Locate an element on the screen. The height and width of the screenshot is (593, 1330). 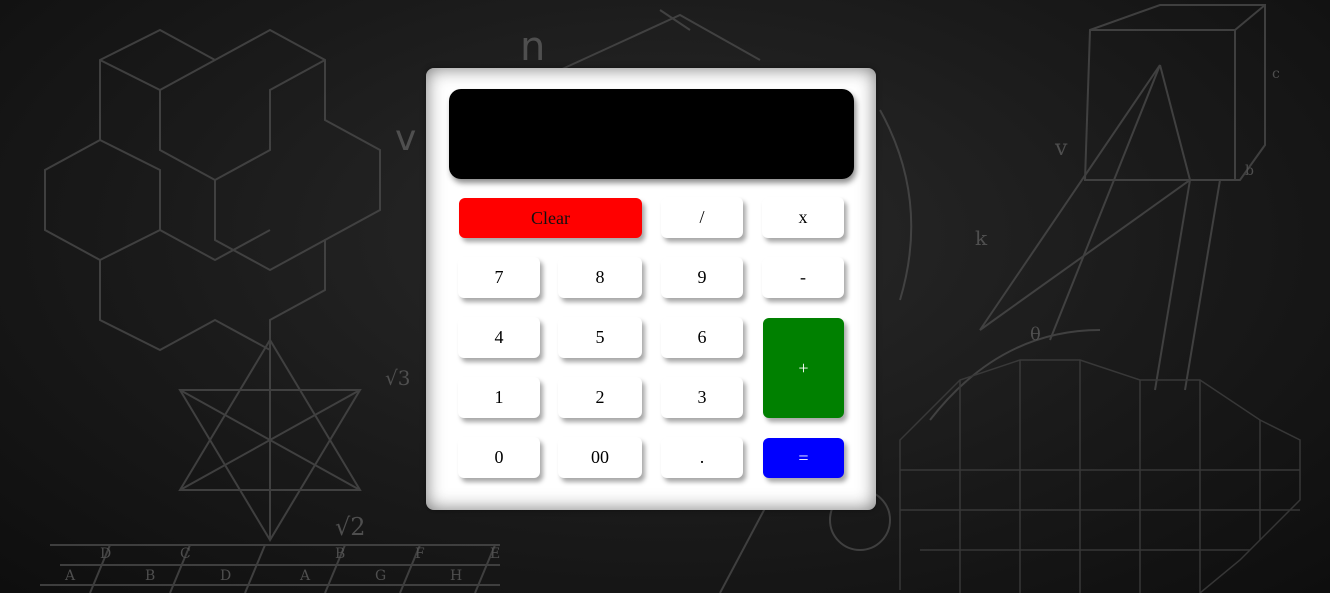
svg-text: F is located at coordinates (420, 554).